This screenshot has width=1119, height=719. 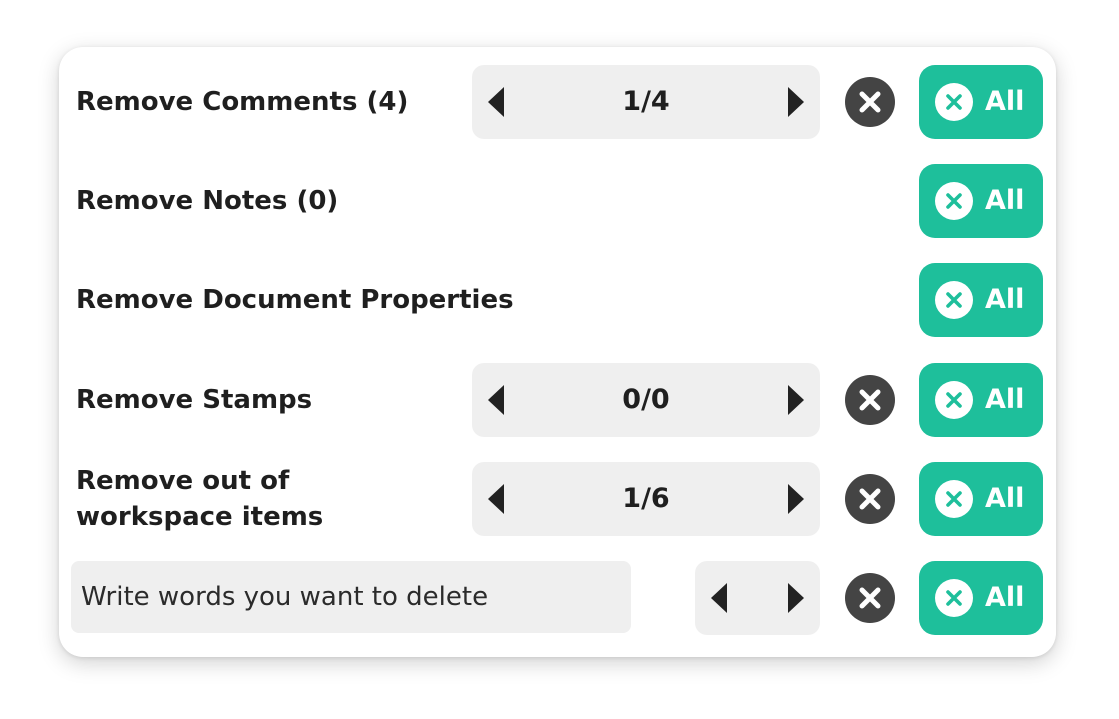 I want to click on remove-all-comments-button: All, so click(x=981, y=102).